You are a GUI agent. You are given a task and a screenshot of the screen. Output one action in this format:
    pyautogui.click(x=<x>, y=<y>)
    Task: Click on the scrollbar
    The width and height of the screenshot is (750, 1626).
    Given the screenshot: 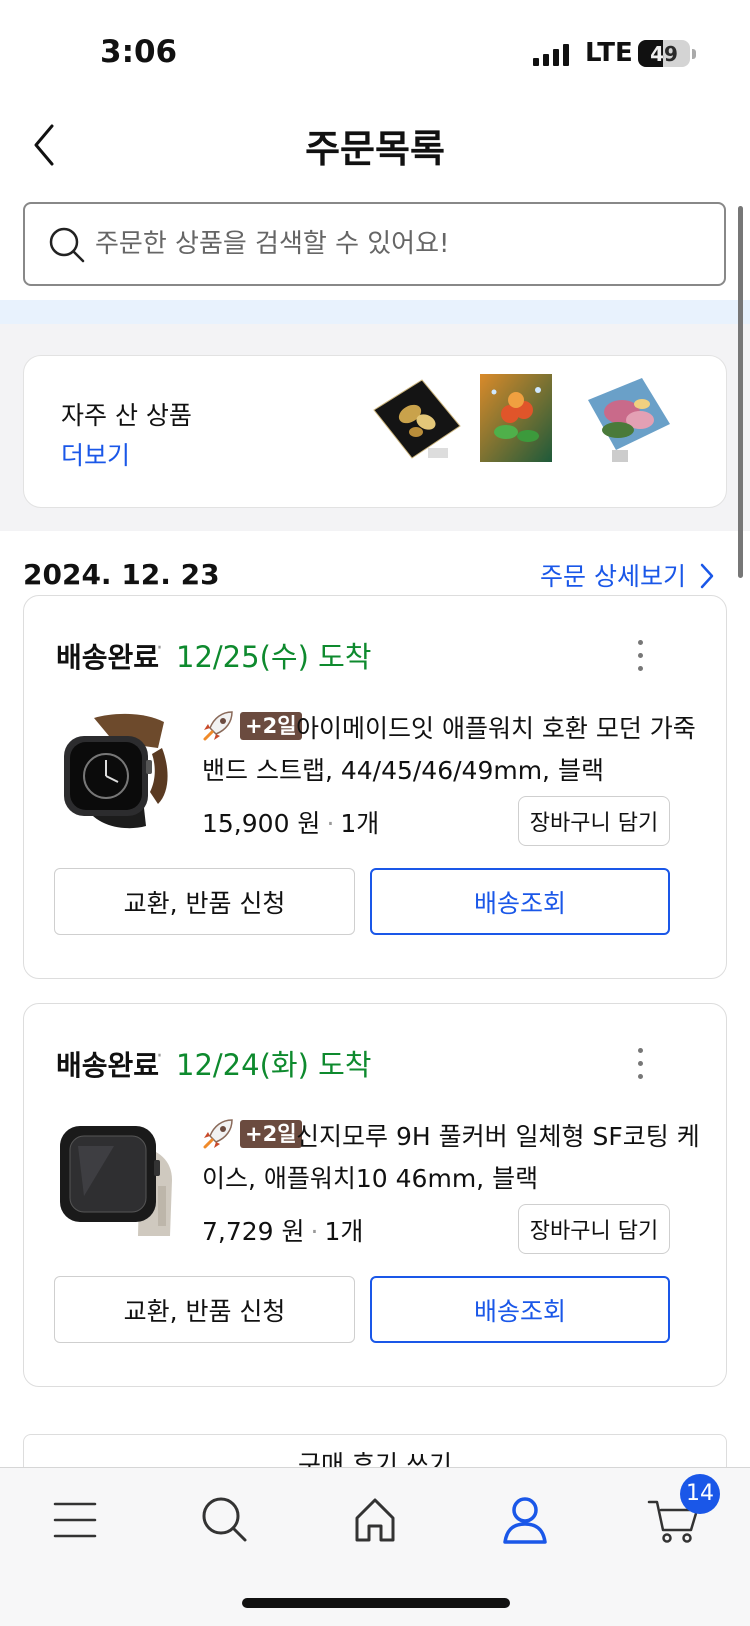 What is the action you would take?
    pyautogui.click(x=740, y=392)
    